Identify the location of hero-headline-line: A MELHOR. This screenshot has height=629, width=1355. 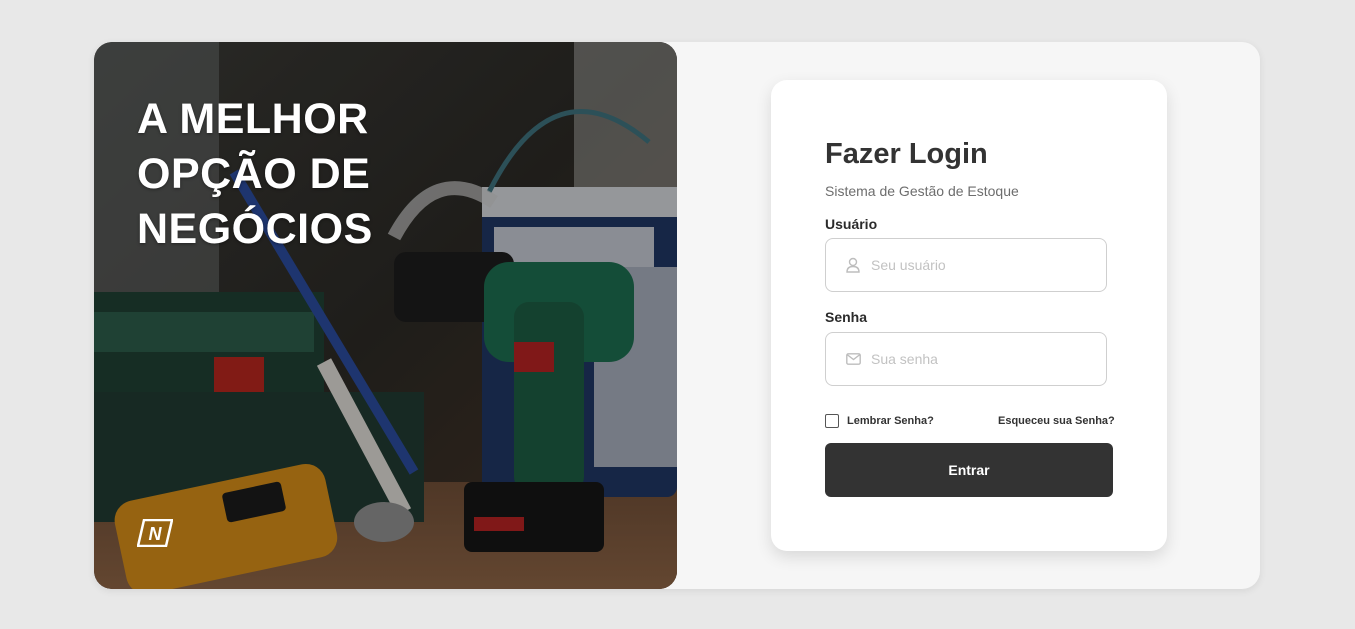
(253, 119).